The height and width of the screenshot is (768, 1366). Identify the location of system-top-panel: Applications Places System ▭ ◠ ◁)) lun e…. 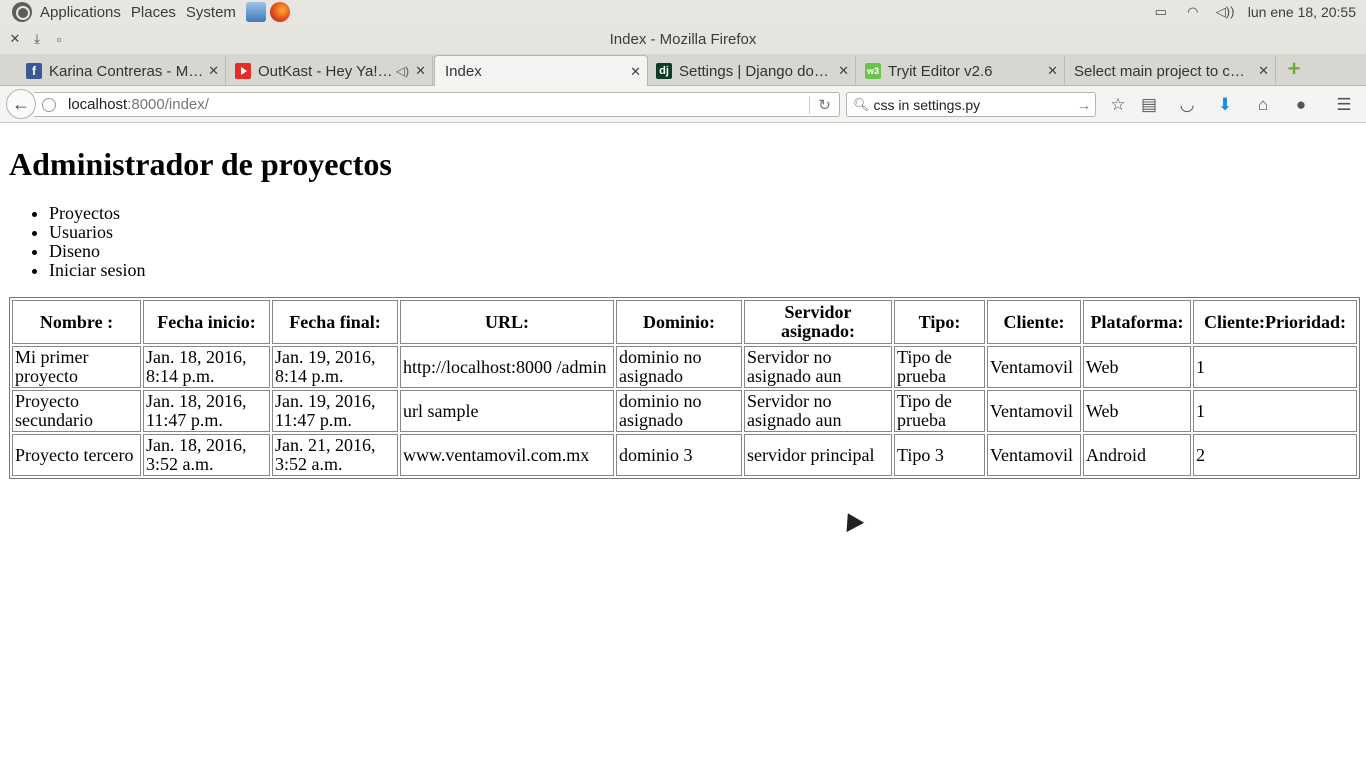
(683, 12).